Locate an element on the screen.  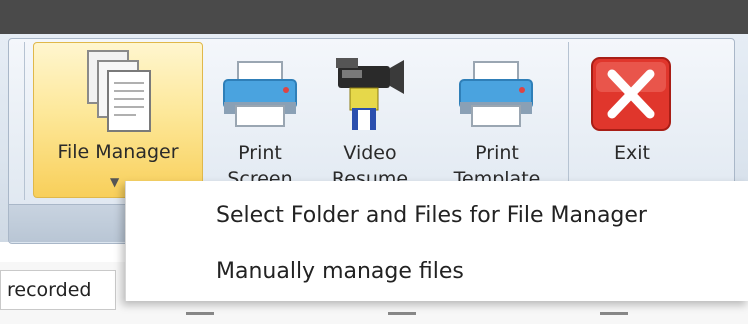
print-screen-button: Print Screen is located at coordinates (260, 120).